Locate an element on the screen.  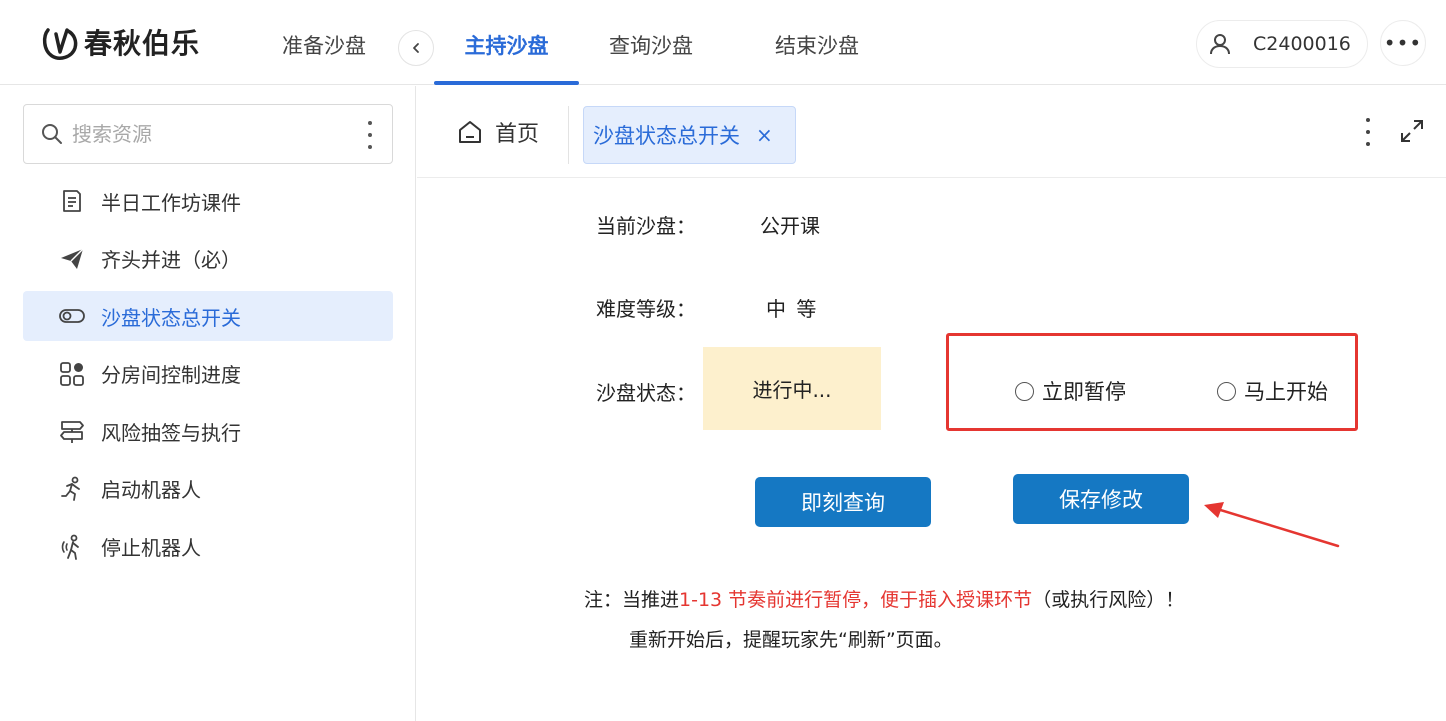
sidebar-collapse-button is located at coordinates (416, 48).